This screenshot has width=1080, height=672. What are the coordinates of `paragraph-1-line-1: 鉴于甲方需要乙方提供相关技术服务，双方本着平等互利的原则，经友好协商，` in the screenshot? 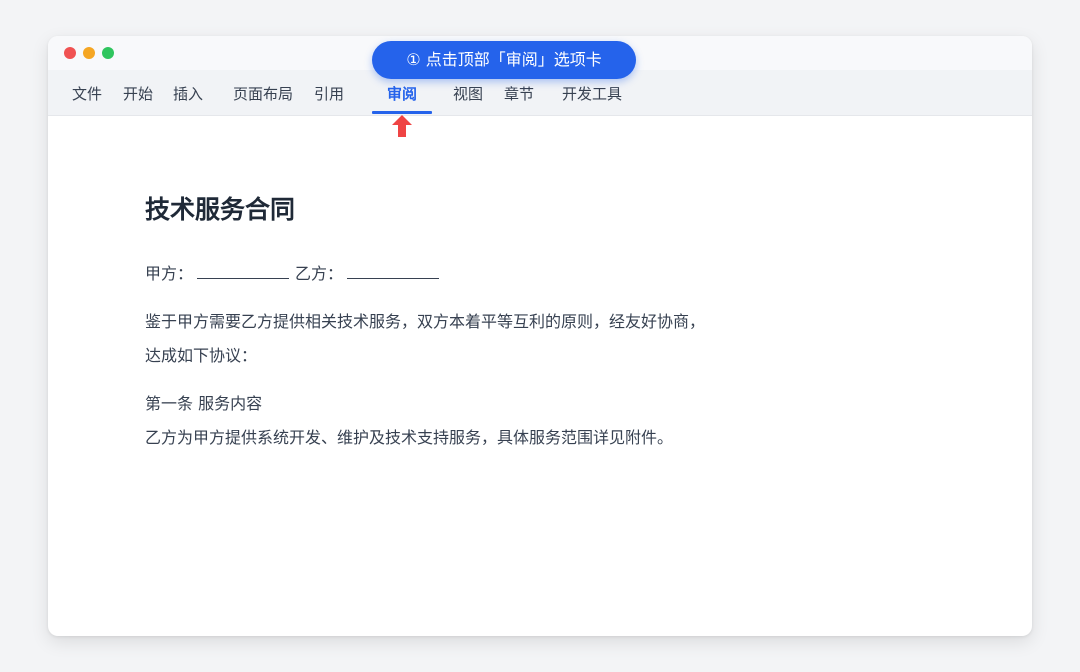 It's located at (425, 321).